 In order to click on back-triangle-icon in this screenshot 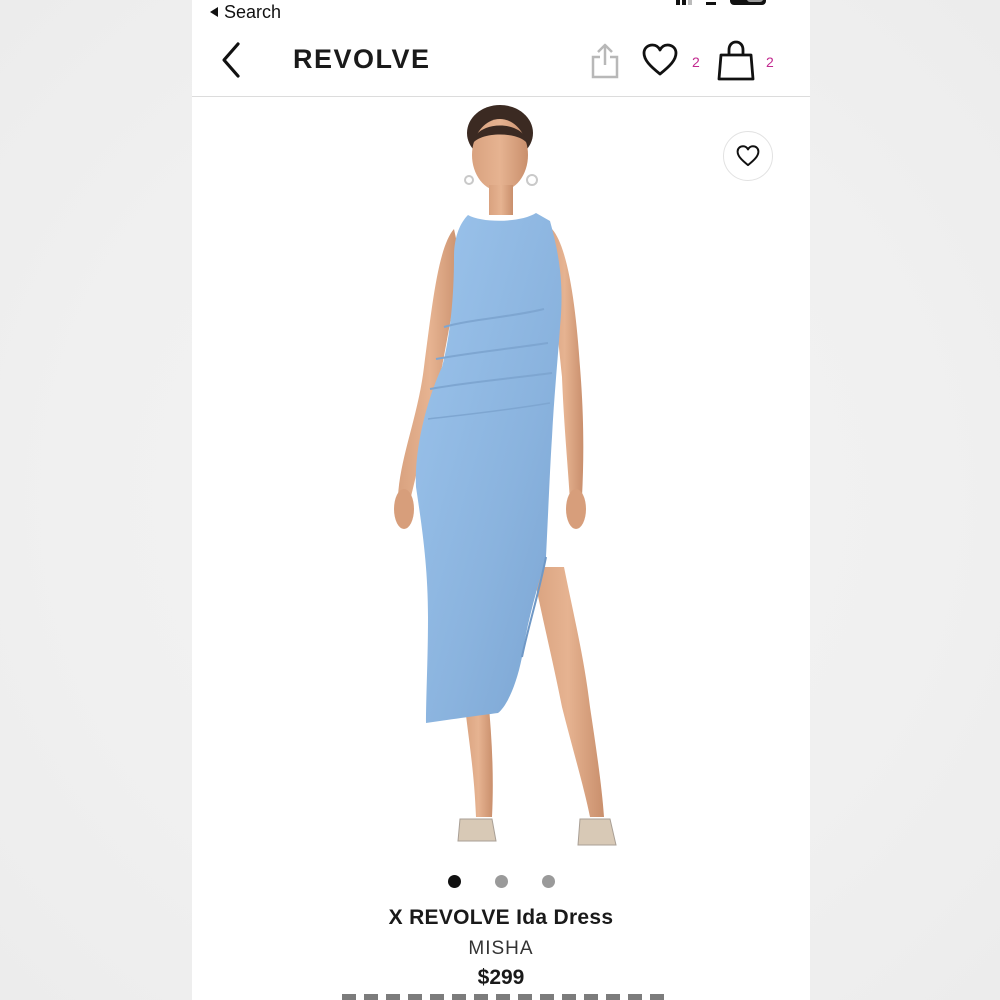, I will do `click(214, 12)`.